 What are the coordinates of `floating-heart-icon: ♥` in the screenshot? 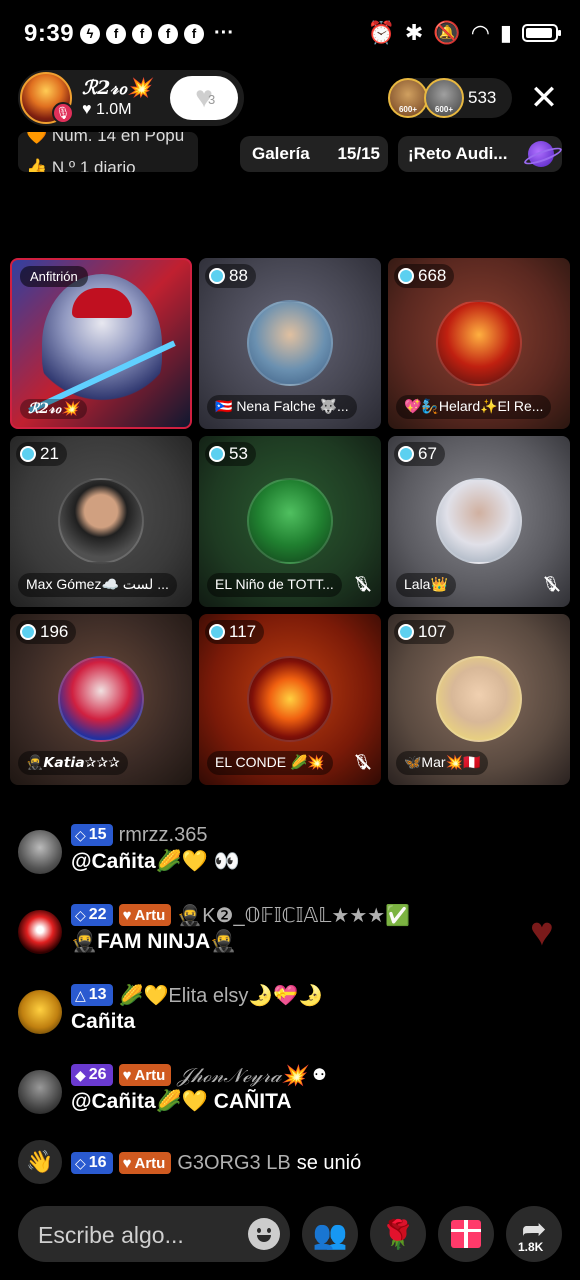 It's located at (542, 932).